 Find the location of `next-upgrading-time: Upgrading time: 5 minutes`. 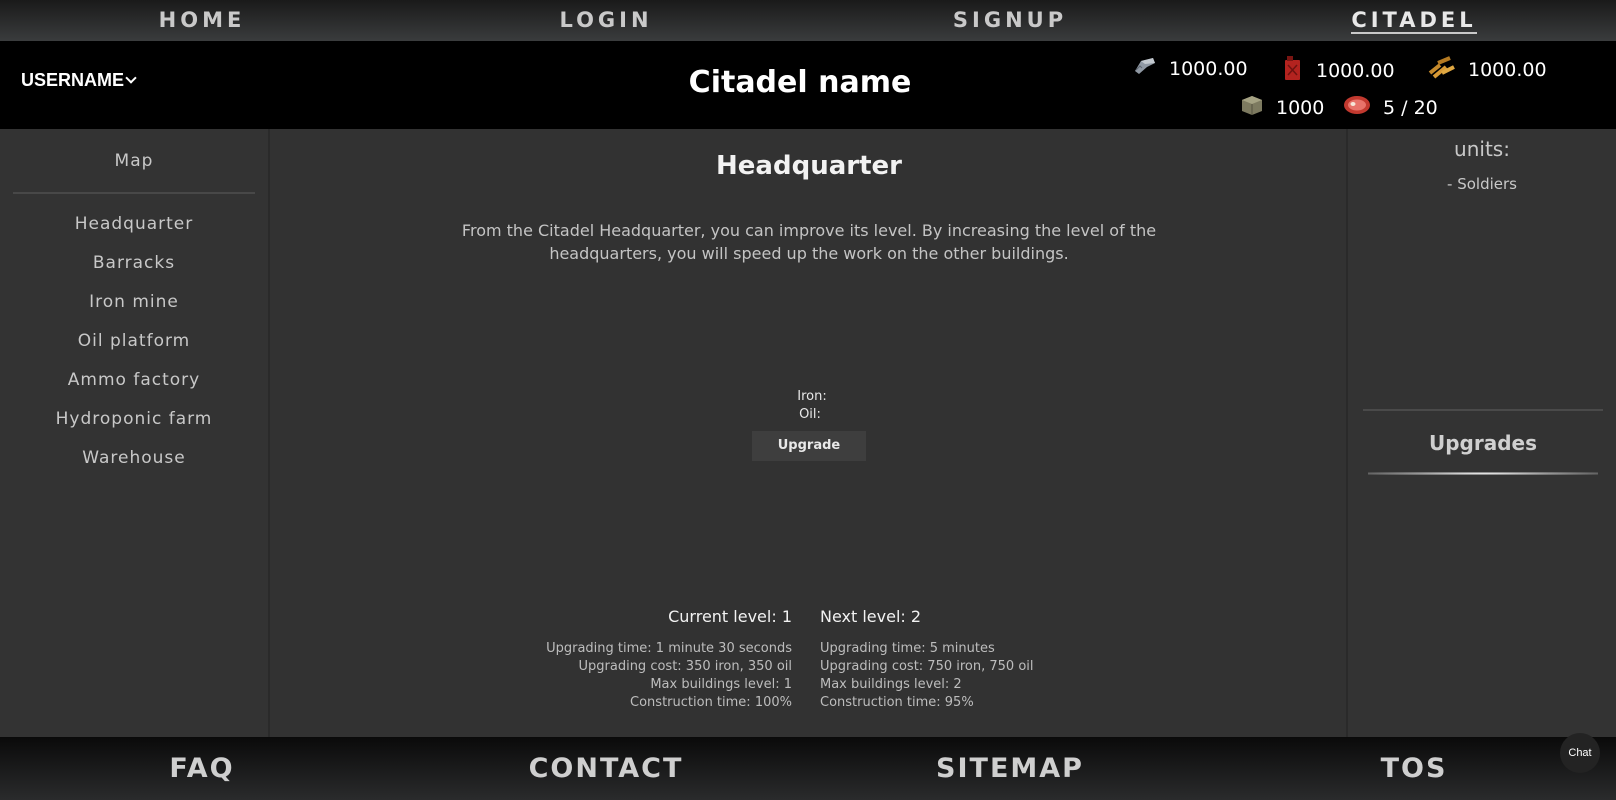

next-upgrading-time: Upgrading time: 5 minutes is located at coordinates (907, 648).